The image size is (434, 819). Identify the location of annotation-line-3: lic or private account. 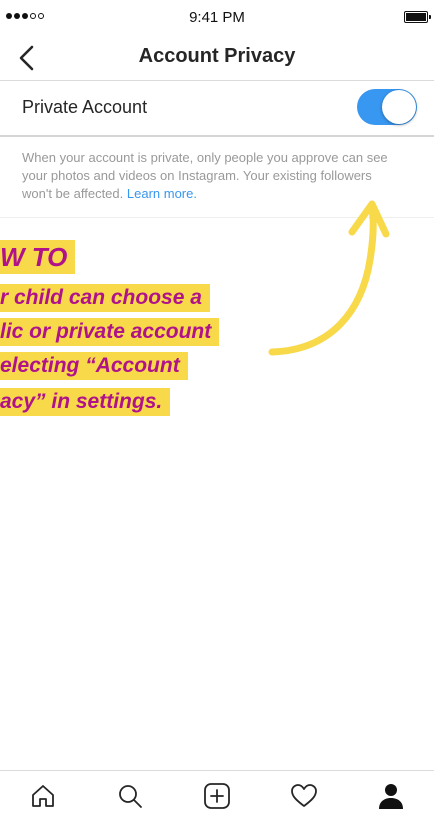
(110, 332).